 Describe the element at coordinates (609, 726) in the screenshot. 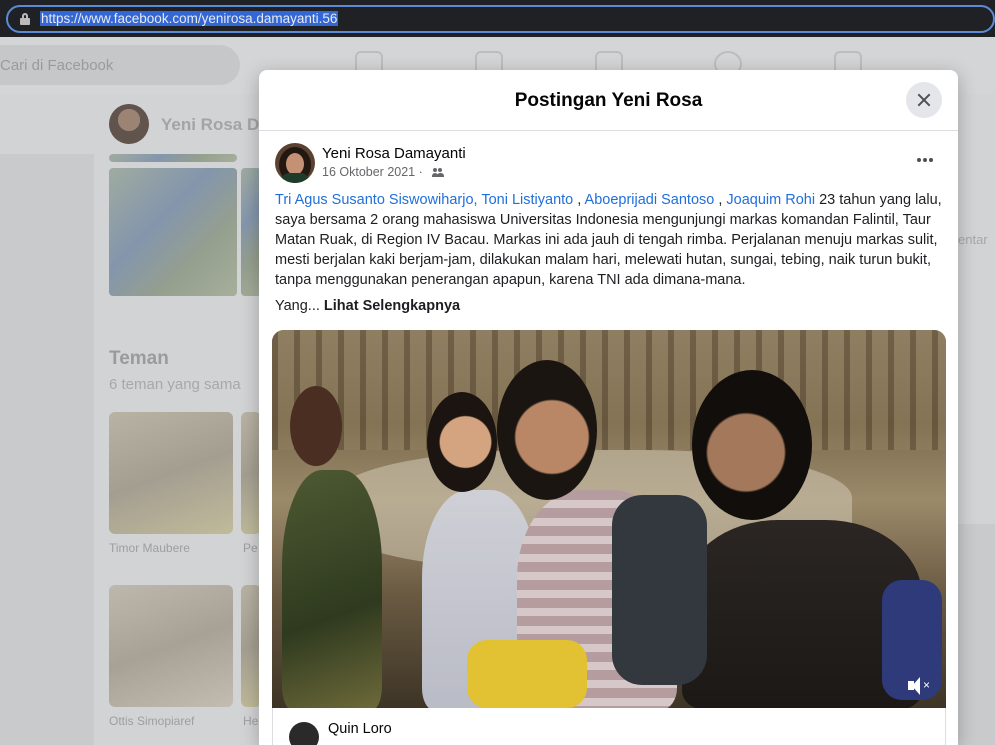

I see `shared-post-header: Quin Loro` at that location.